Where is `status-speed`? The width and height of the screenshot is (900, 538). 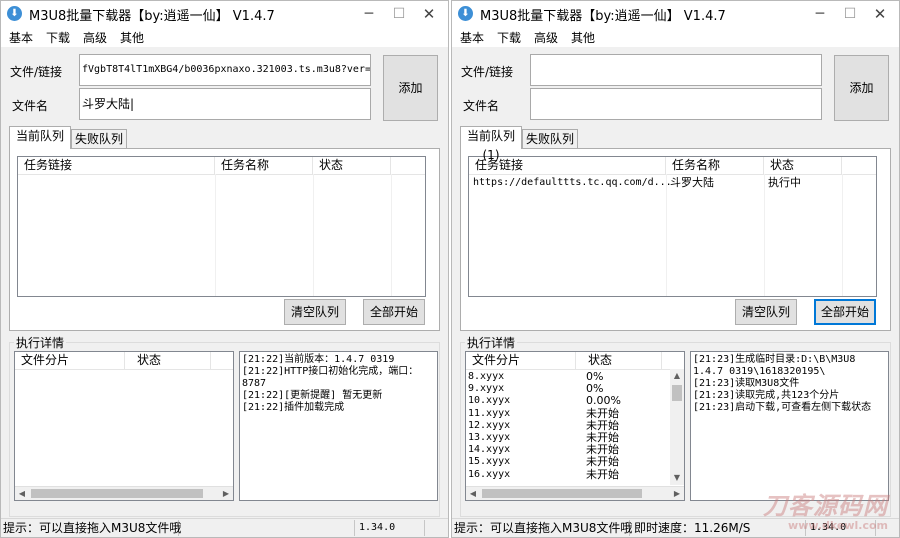
status-speed is located at coordinates (267, 528).